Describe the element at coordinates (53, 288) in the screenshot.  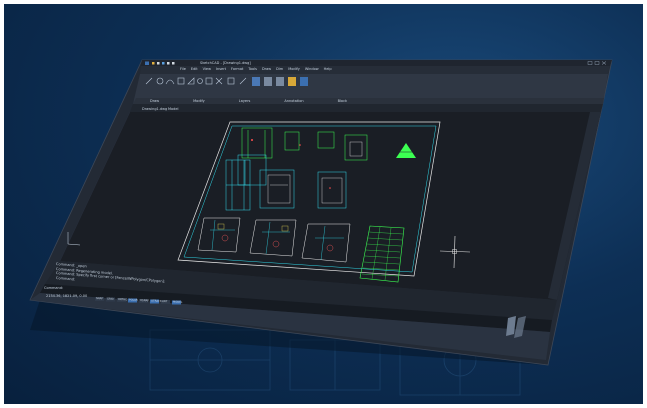
I see `command-prompt-input: Command:` at that location.